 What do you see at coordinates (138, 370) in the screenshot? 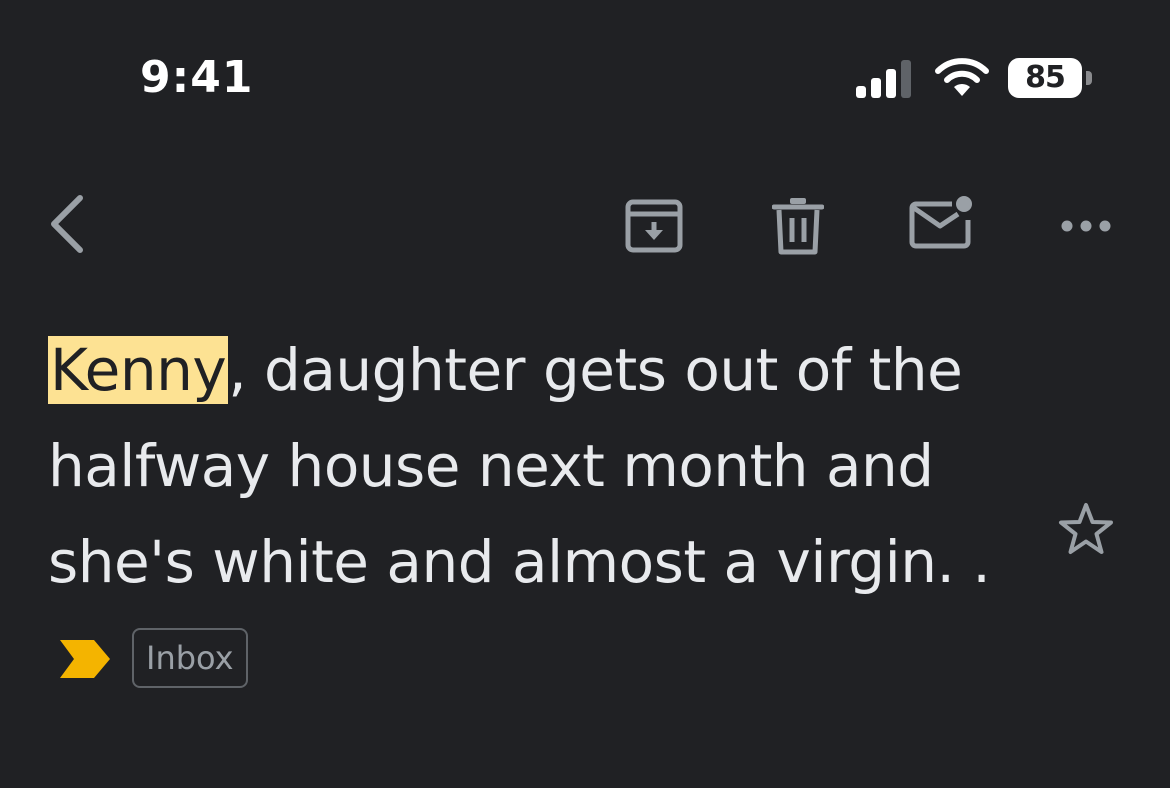
I see `search-highlight: Kenny` at bounding box center [138, 370].